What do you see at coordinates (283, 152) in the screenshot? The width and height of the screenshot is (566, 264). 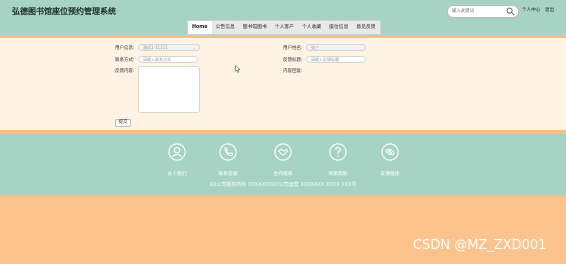 I see `handshake-icon` at bounding box center [283, 152].